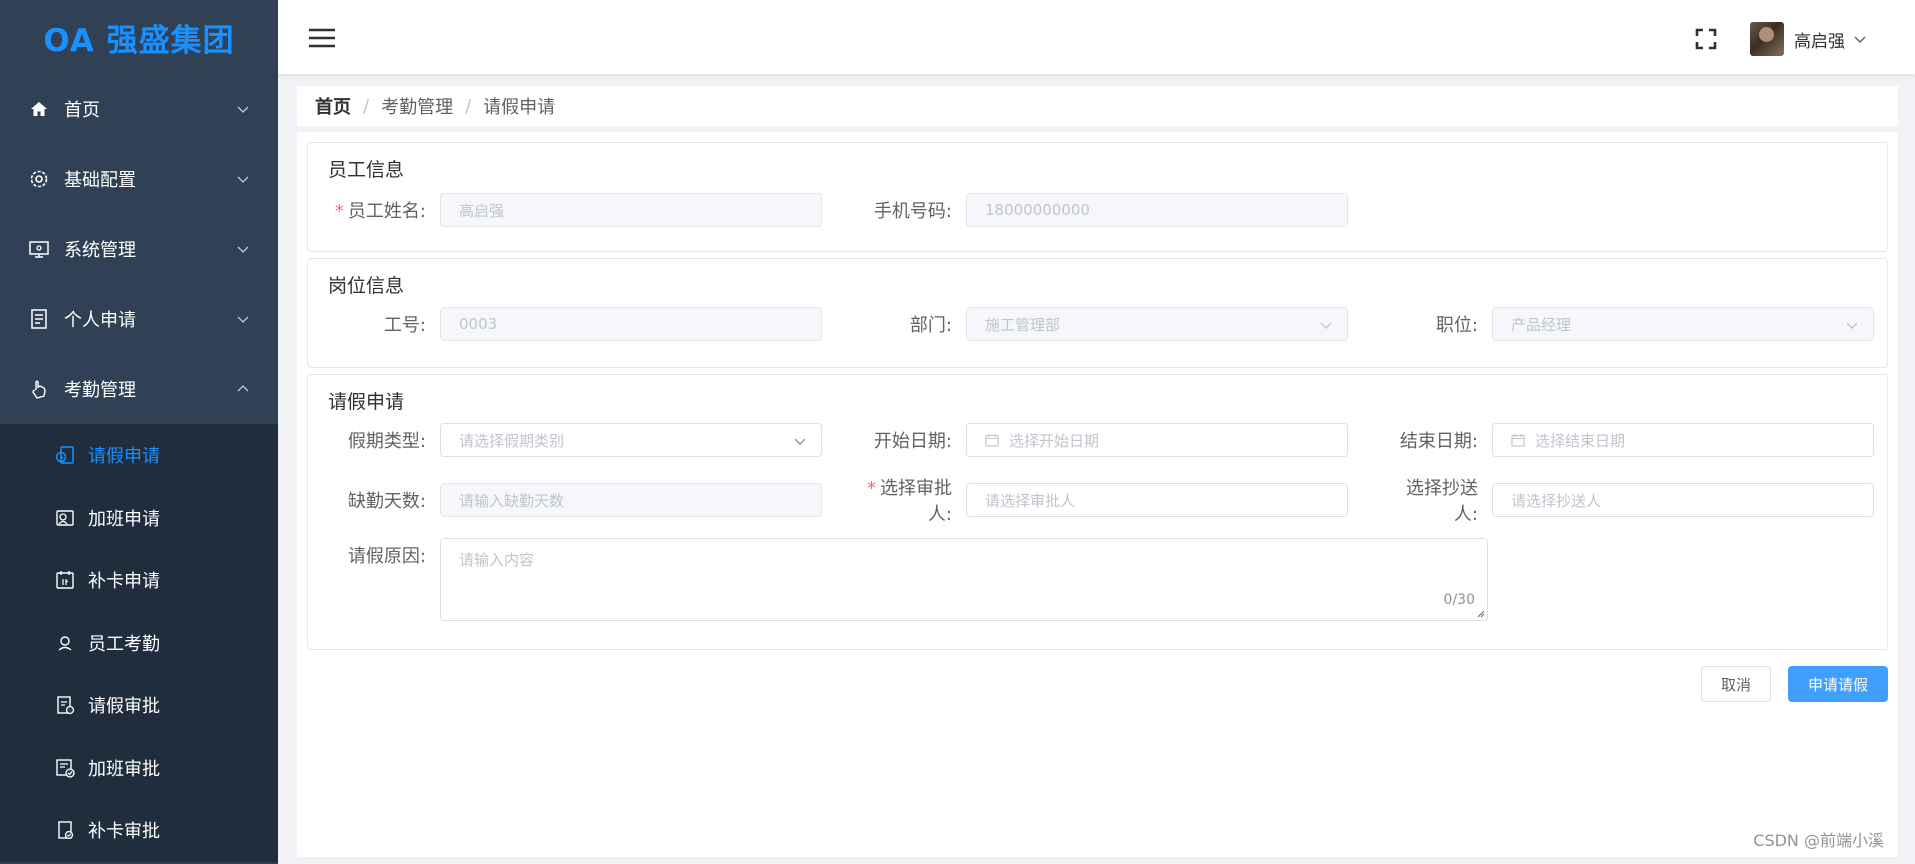  What do you see at coordinates (1838, 684) in the screenshot?
I see `submit-leave-button: 申请请假` at bounding box center [1838, 684].